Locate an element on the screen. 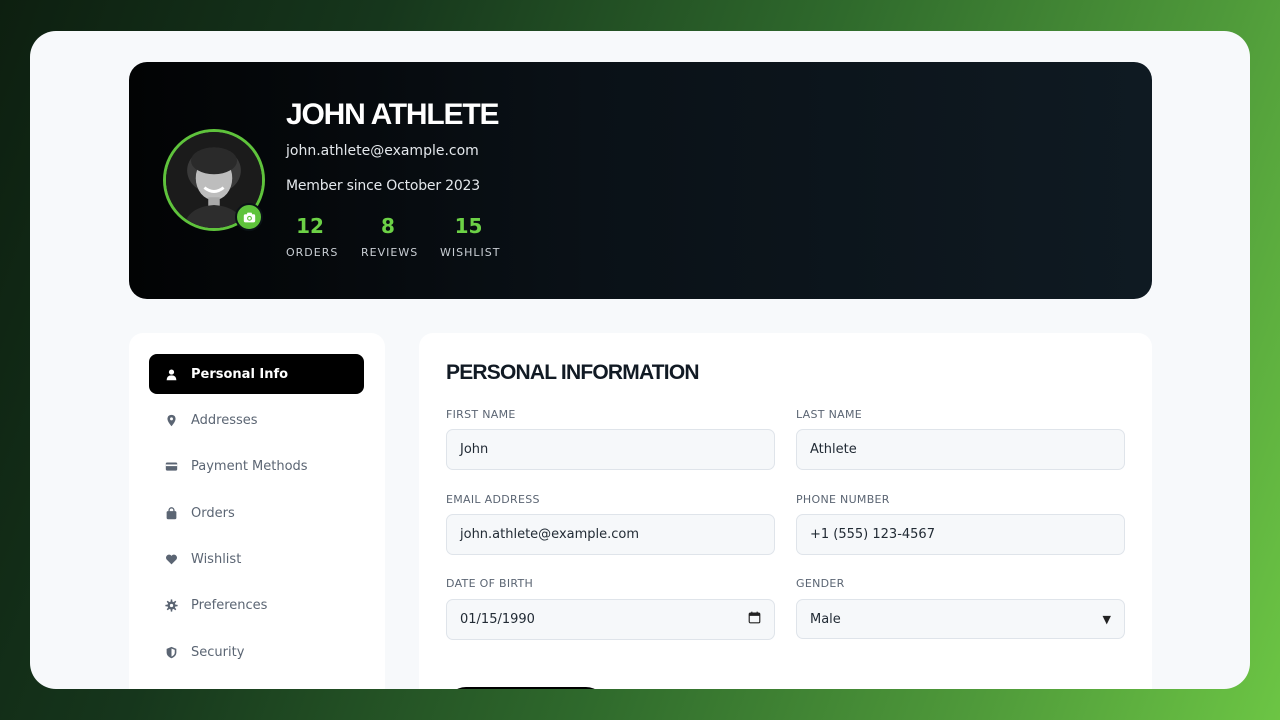  stat-orders: 12 ORDERS is located at coordinates (312, 236).